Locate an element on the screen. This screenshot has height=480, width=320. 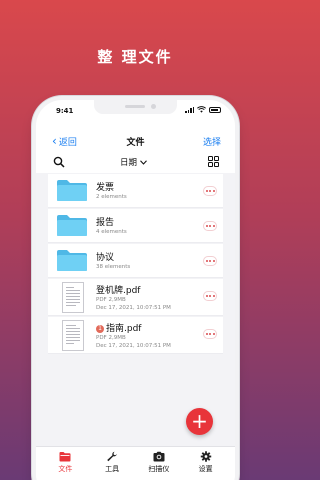
folder-count: 4 elements is located at coordinates (111, 232).